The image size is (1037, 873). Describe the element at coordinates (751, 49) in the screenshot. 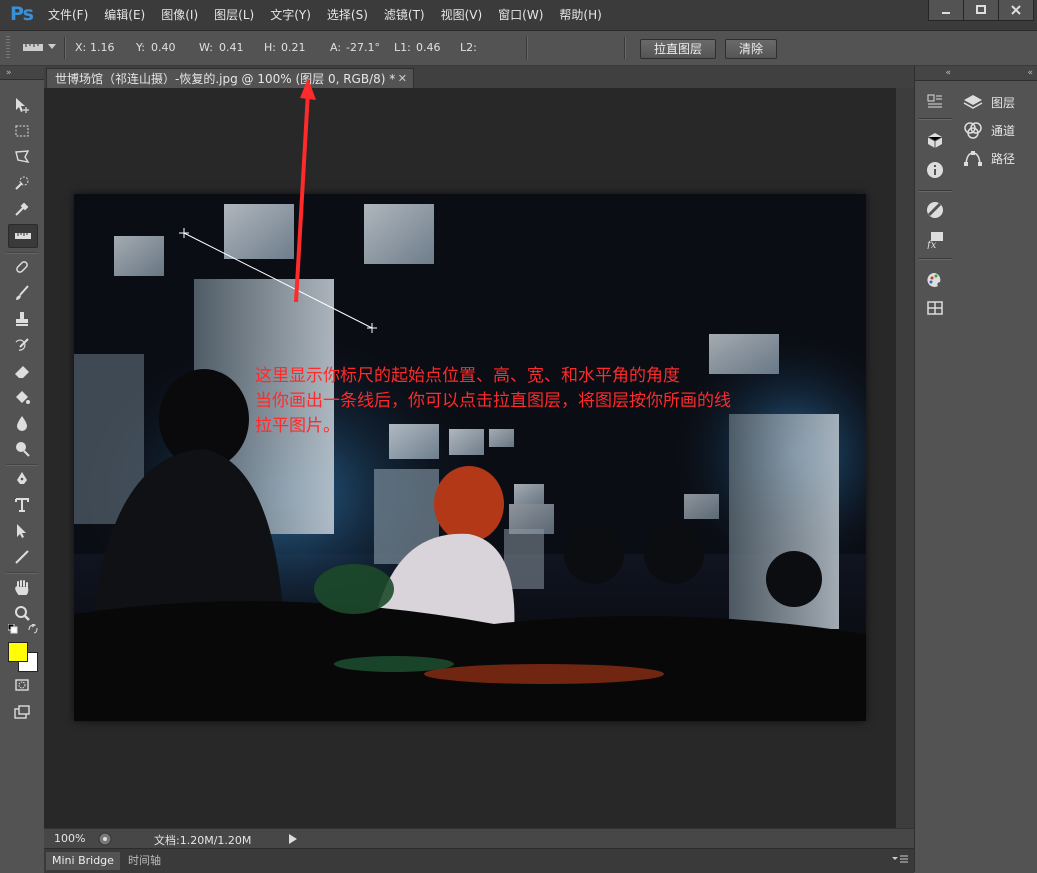

I see `clear-button: 清除` at that location.